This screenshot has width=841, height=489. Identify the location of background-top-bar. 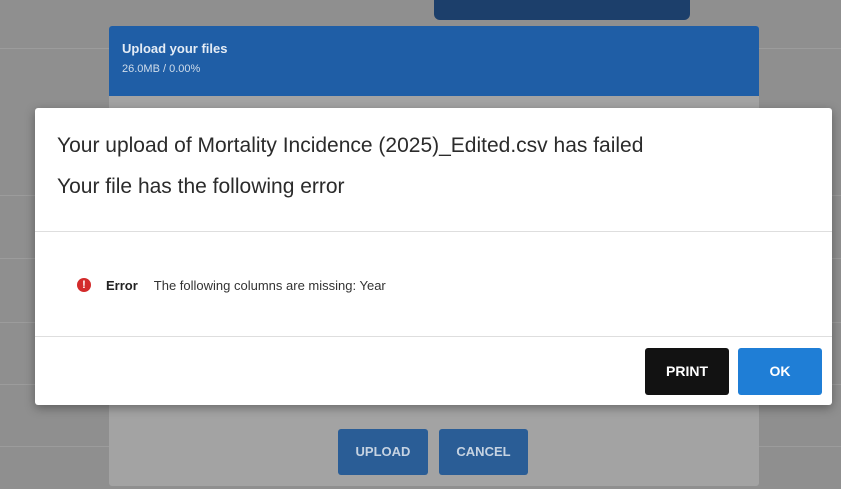
(562, 10).